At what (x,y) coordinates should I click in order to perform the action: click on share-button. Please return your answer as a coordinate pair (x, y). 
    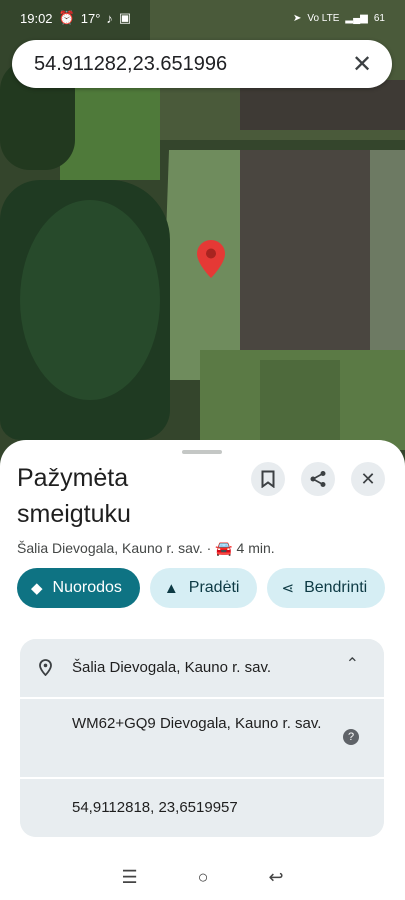
    Looking at the image, I should click on (318, 479).